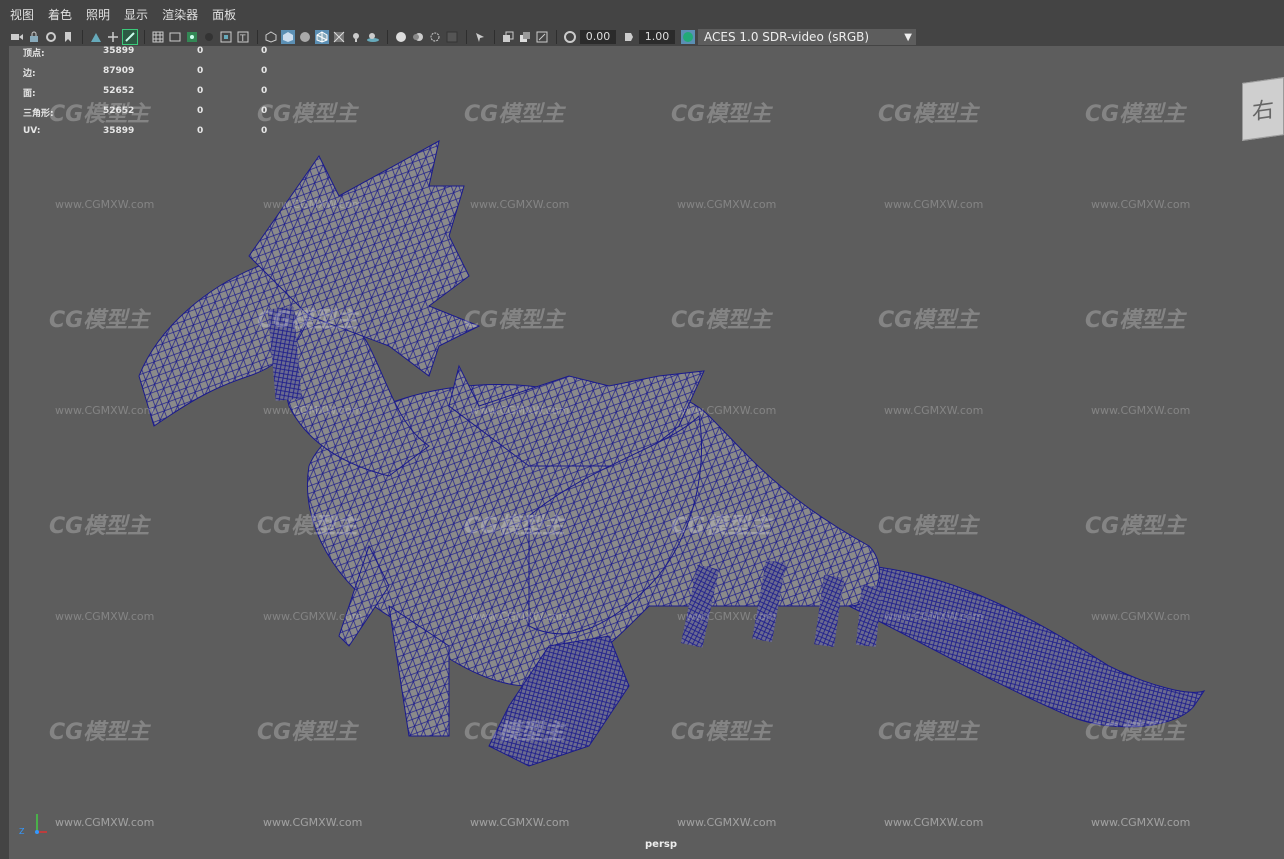  What do you see at coordinates (542, 37) in the screenshot?
I see `exposure-reset-icon` at bounding box center [542, 37].